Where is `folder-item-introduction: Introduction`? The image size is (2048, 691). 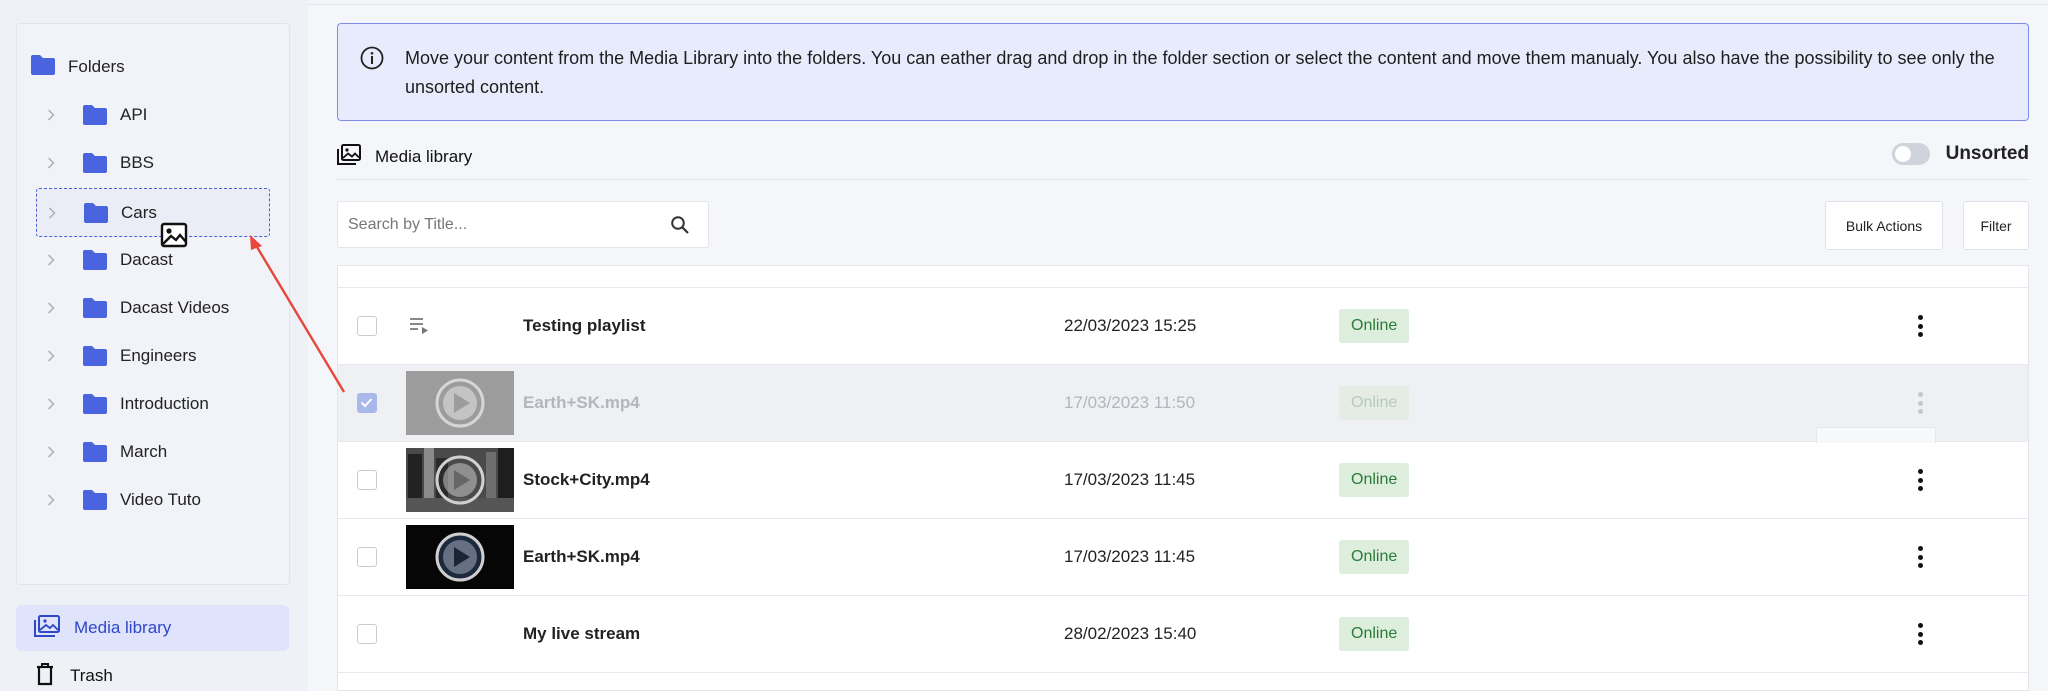
folder-item-introduction: Introduction is located at coordinates (153, 404).